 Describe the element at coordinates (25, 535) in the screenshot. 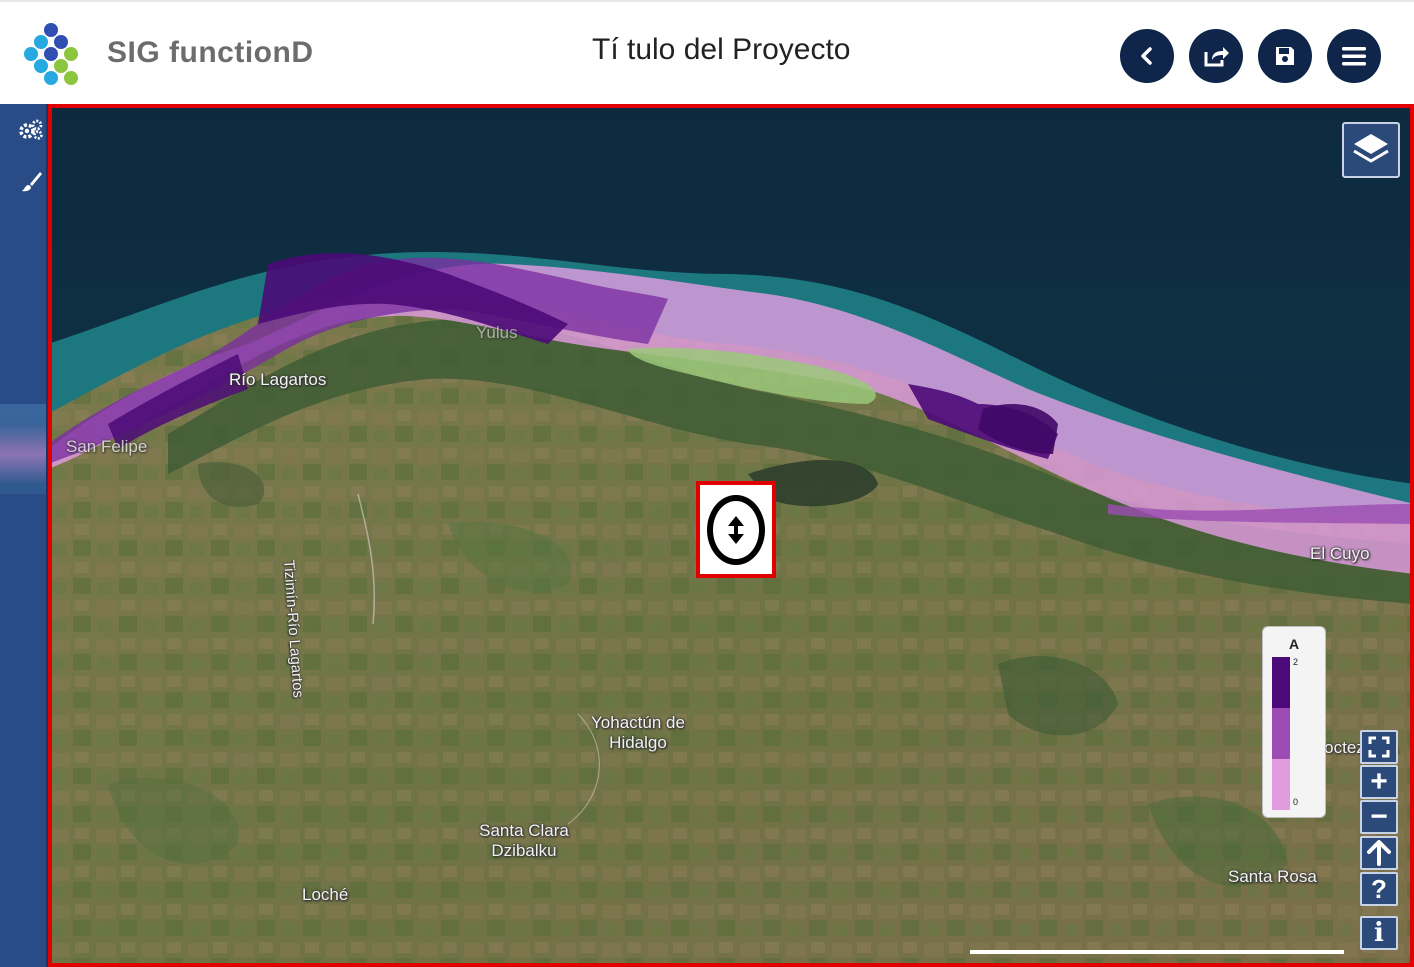

I see `tool-sidebar` at that location.